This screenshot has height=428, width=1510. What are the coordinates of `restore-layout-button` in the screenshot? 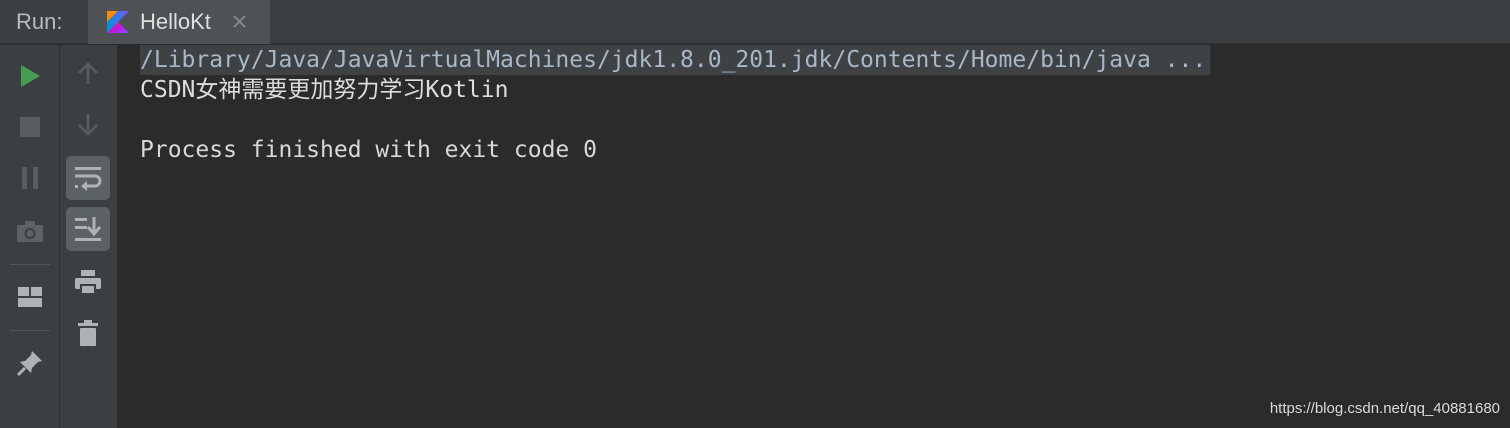 It's located at (30, 297).